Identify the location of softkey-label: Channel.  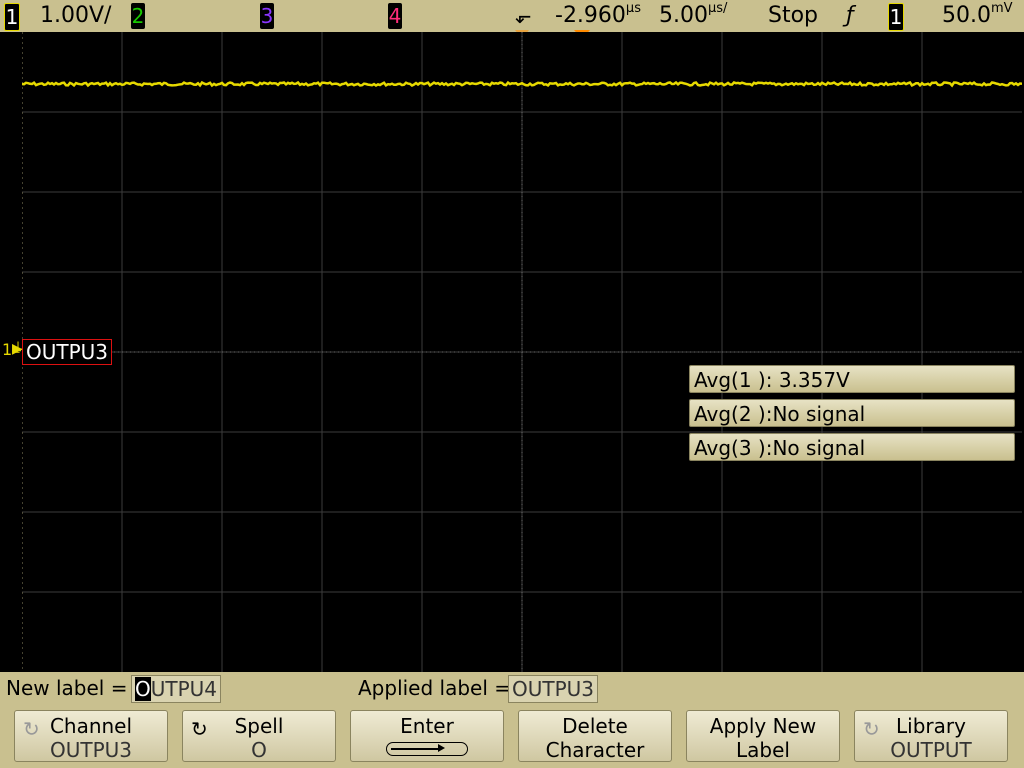
(91, 726).